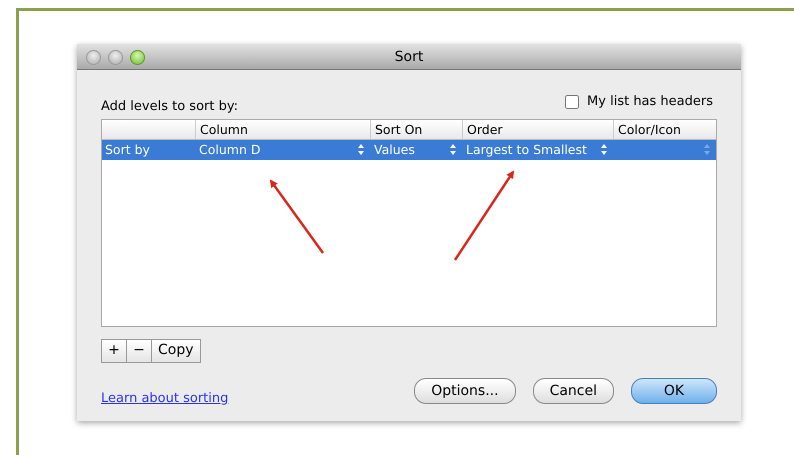 Image resolution: width=794 pixels, height=455 pixels. Describe the element at coordinates (115, 57) in the screenshot. I see `minimize-icon` at that location.